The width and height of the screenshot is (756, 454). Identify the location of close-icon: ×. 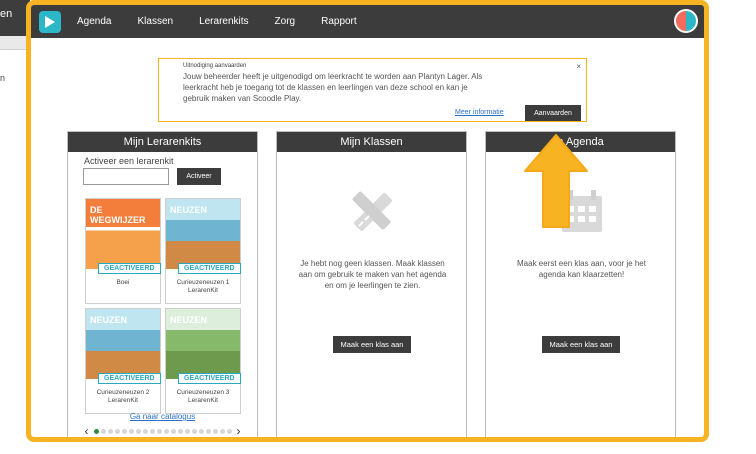
(578, 66).